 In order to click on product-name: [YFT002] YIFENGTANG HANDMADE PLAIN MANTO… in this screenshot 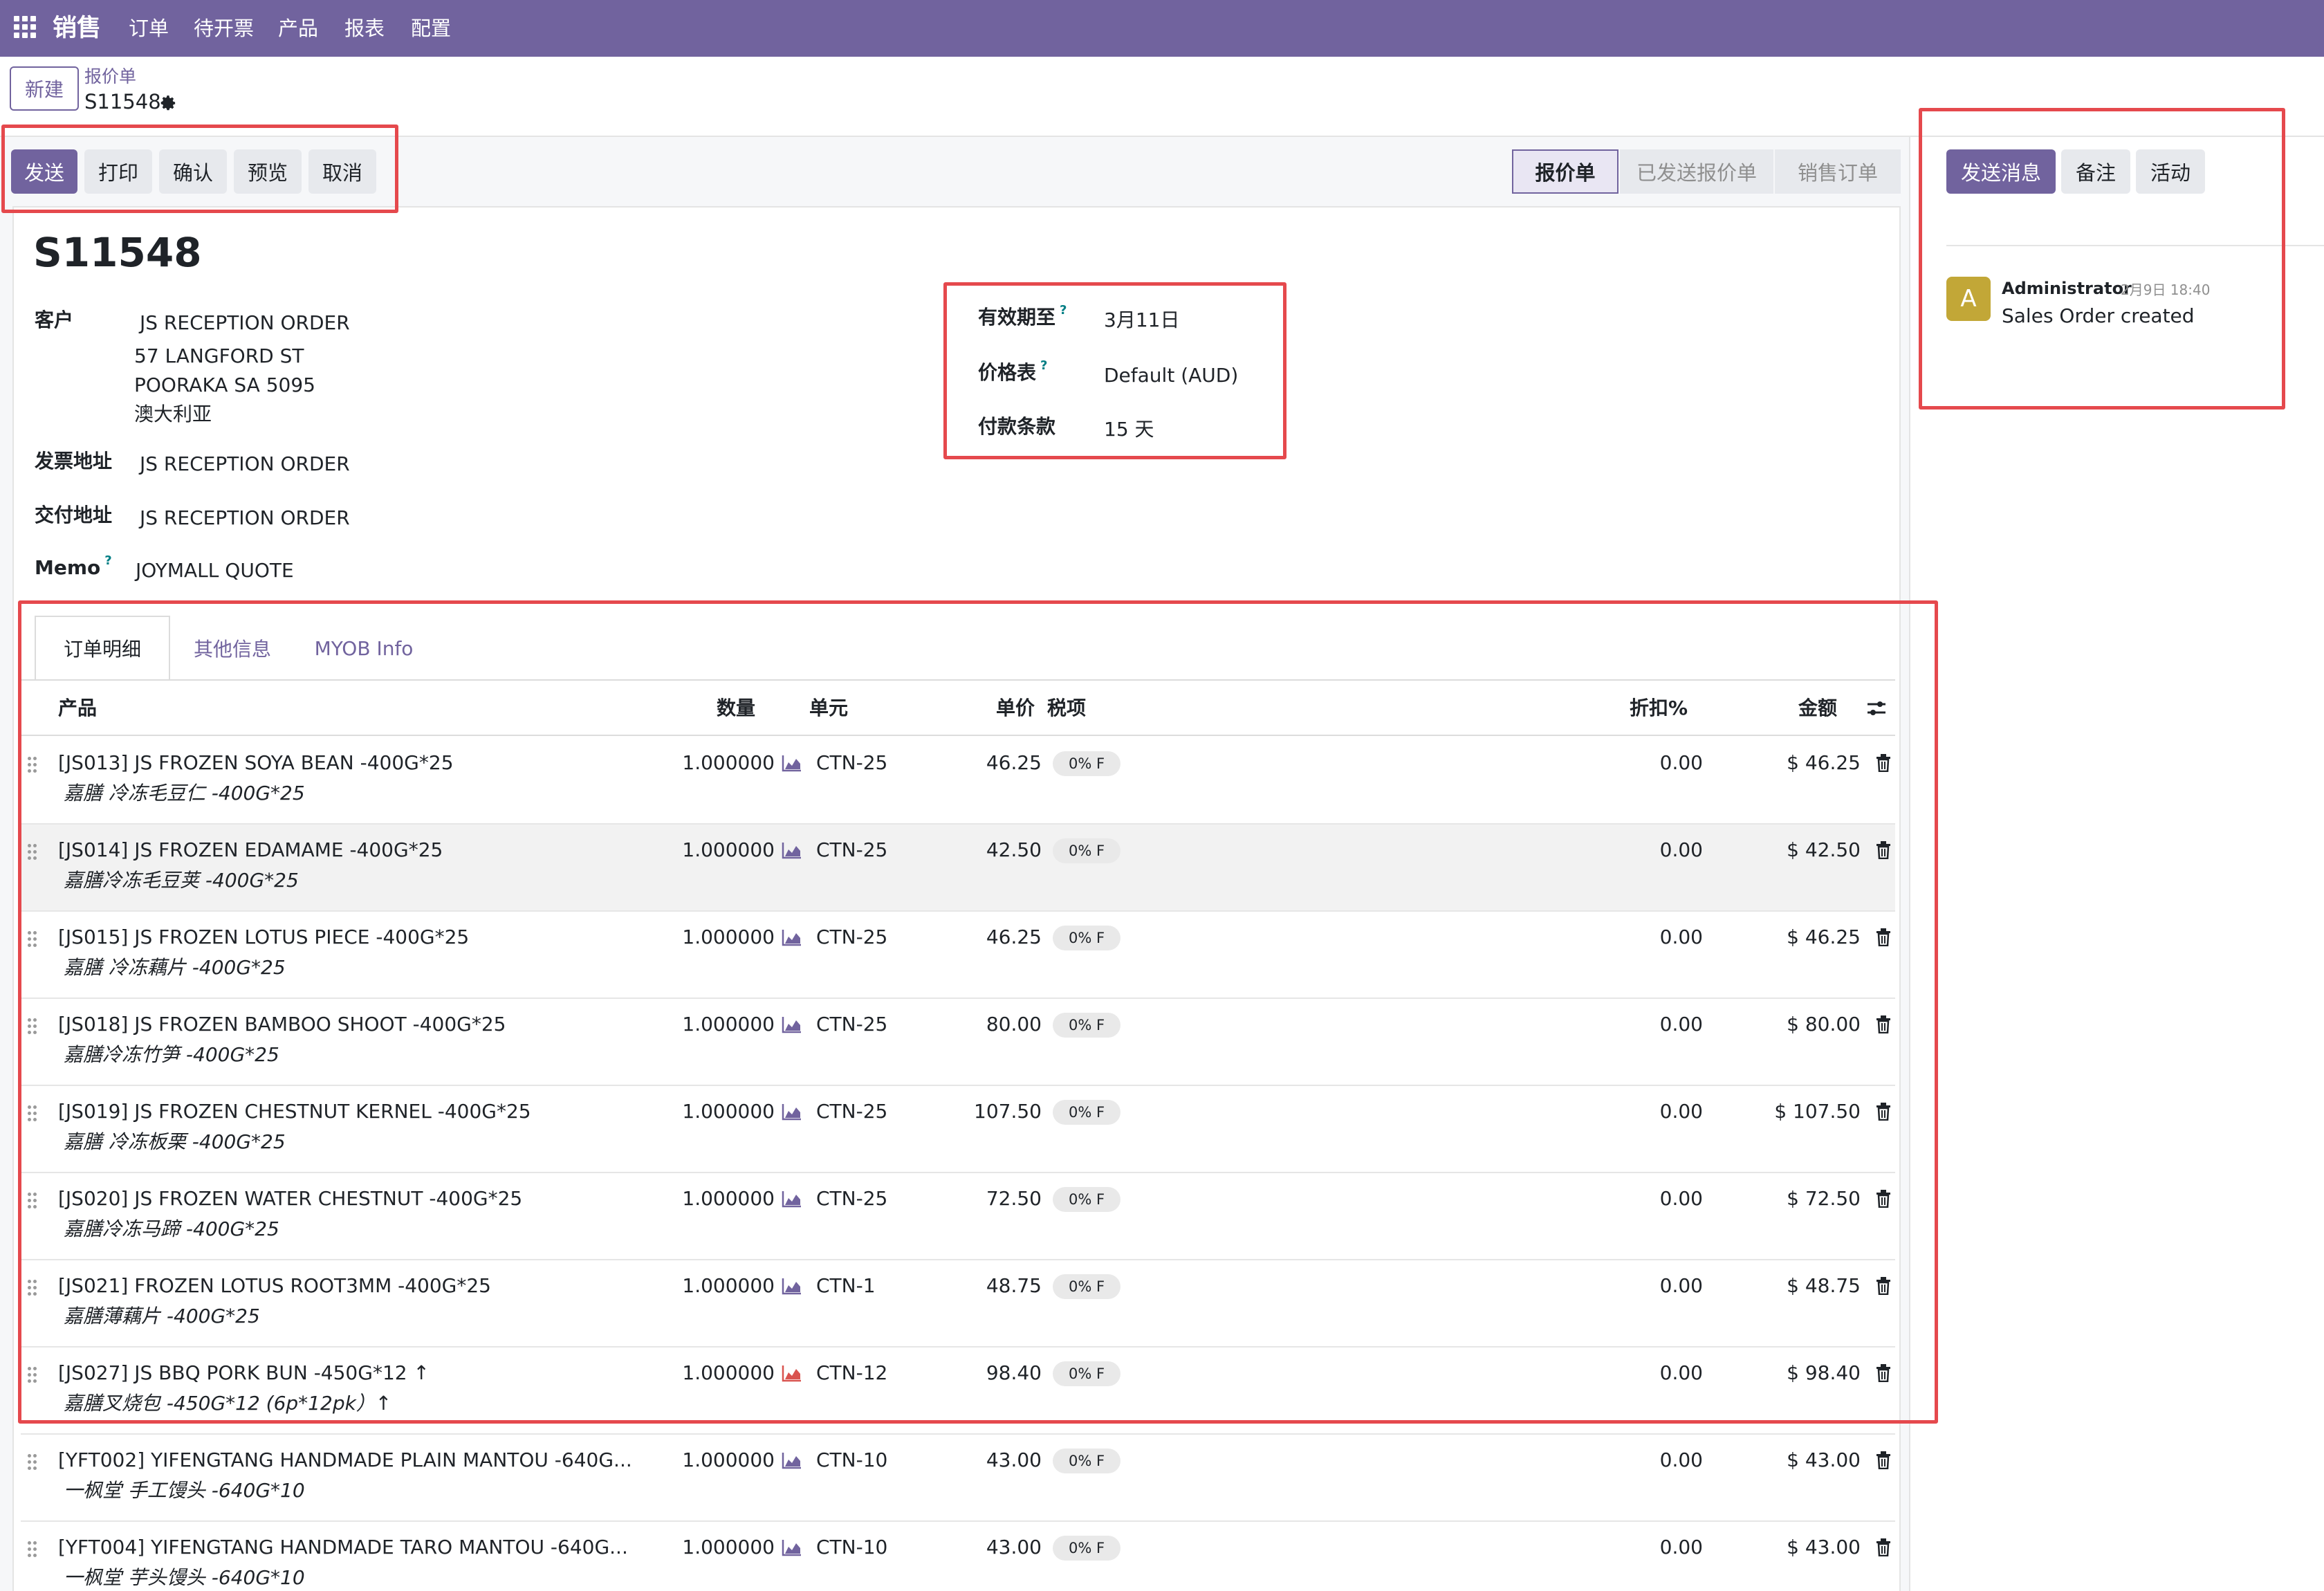, I will do `click(345, 1460)`.